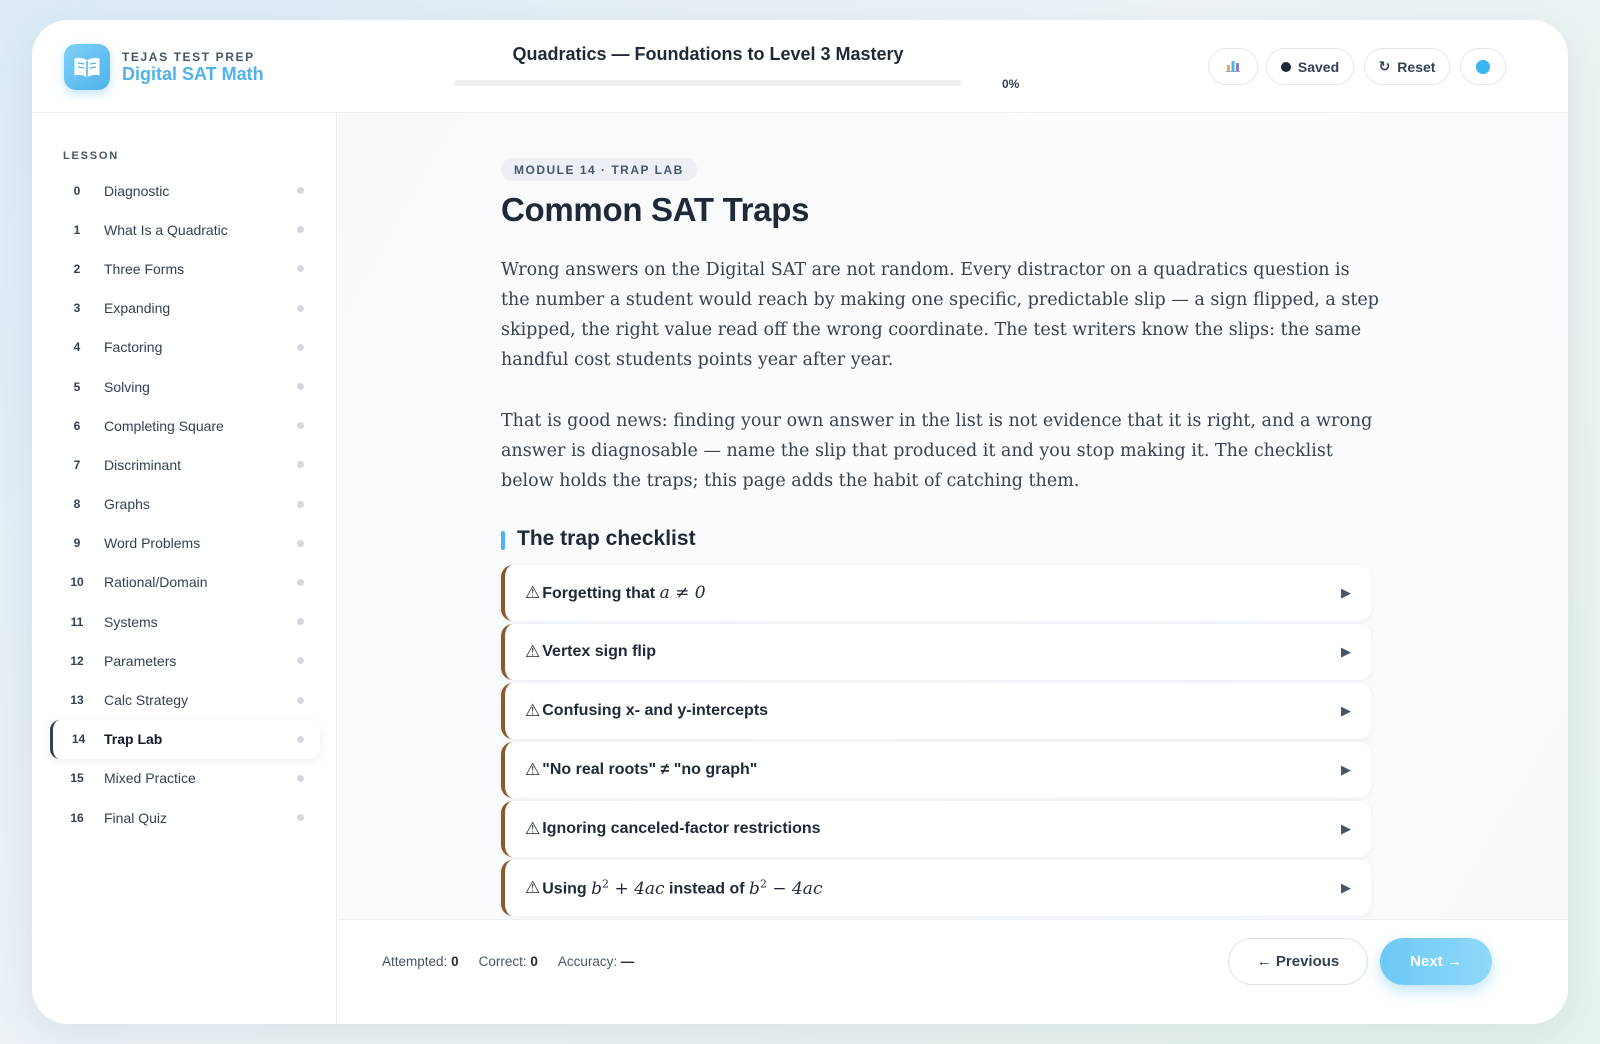  I want to click on trap-label: Using b2 + 4ac instead of b2 − 4ac, so click(682, 888).